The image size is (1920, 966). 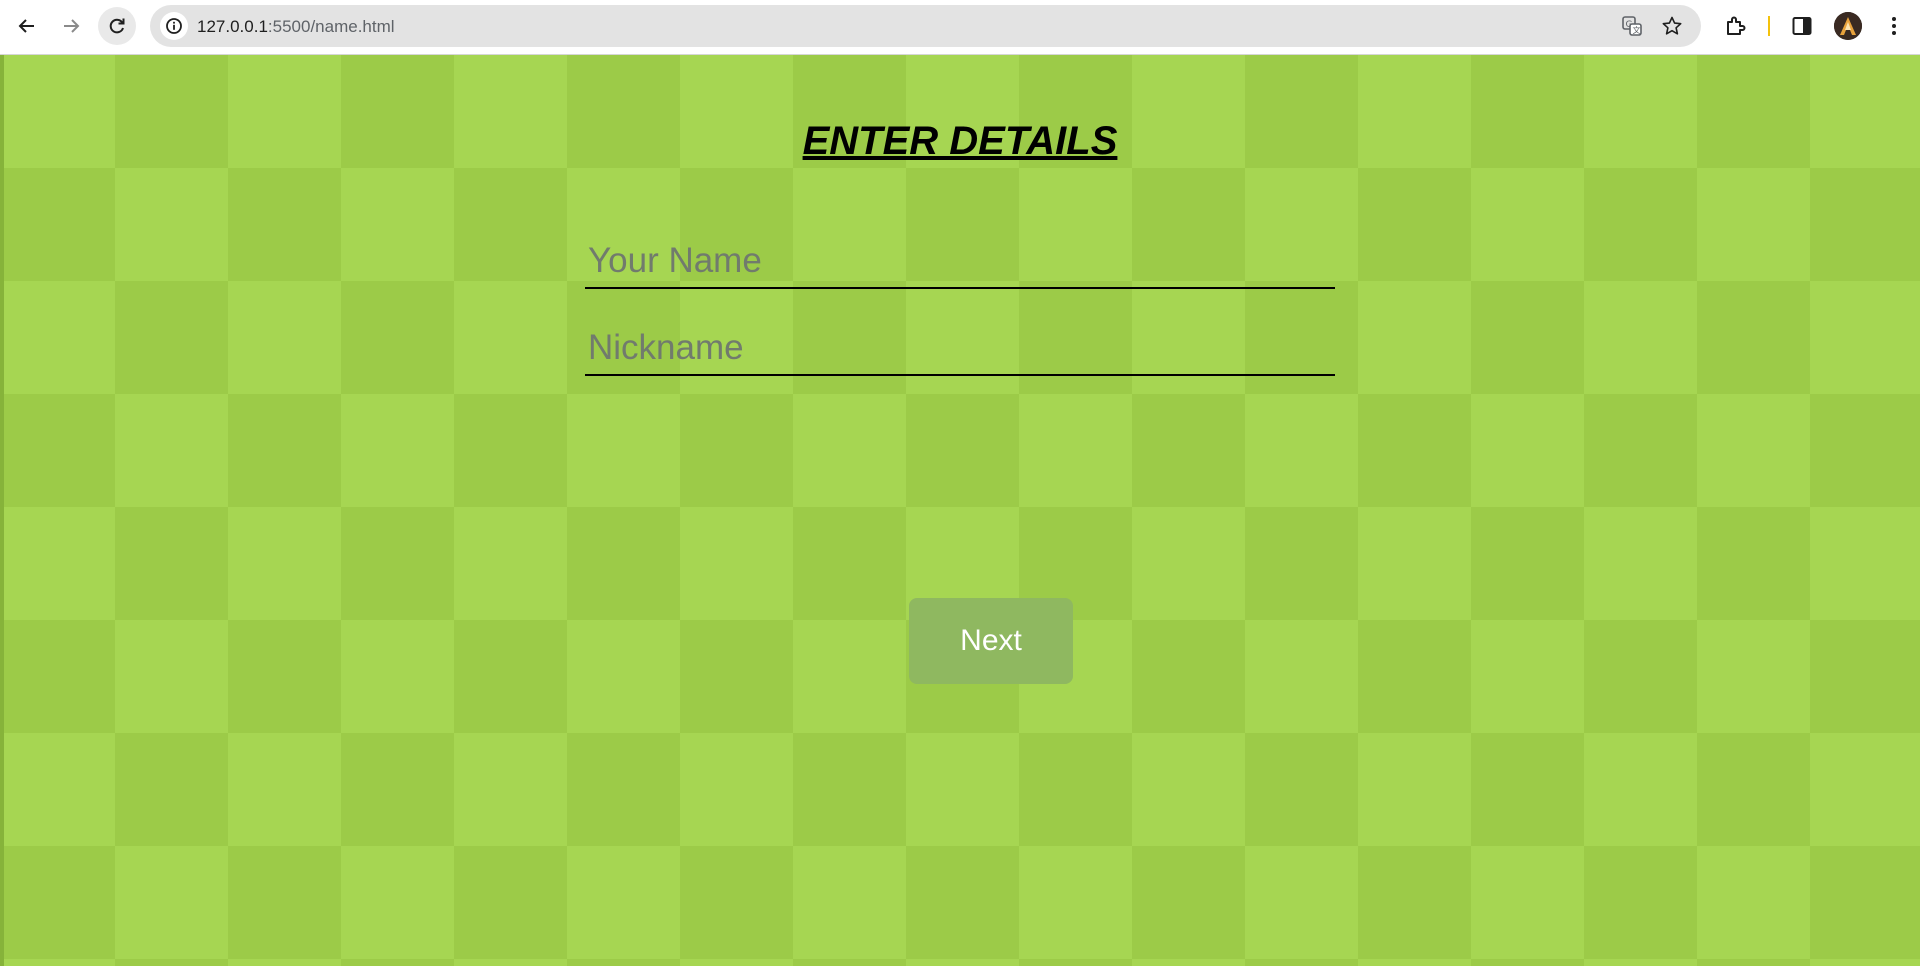 What do you see at coordinates (232, 26) in the screenshot?
I see `url-host: 127.0.0.1` at bounding box center [232, 26].